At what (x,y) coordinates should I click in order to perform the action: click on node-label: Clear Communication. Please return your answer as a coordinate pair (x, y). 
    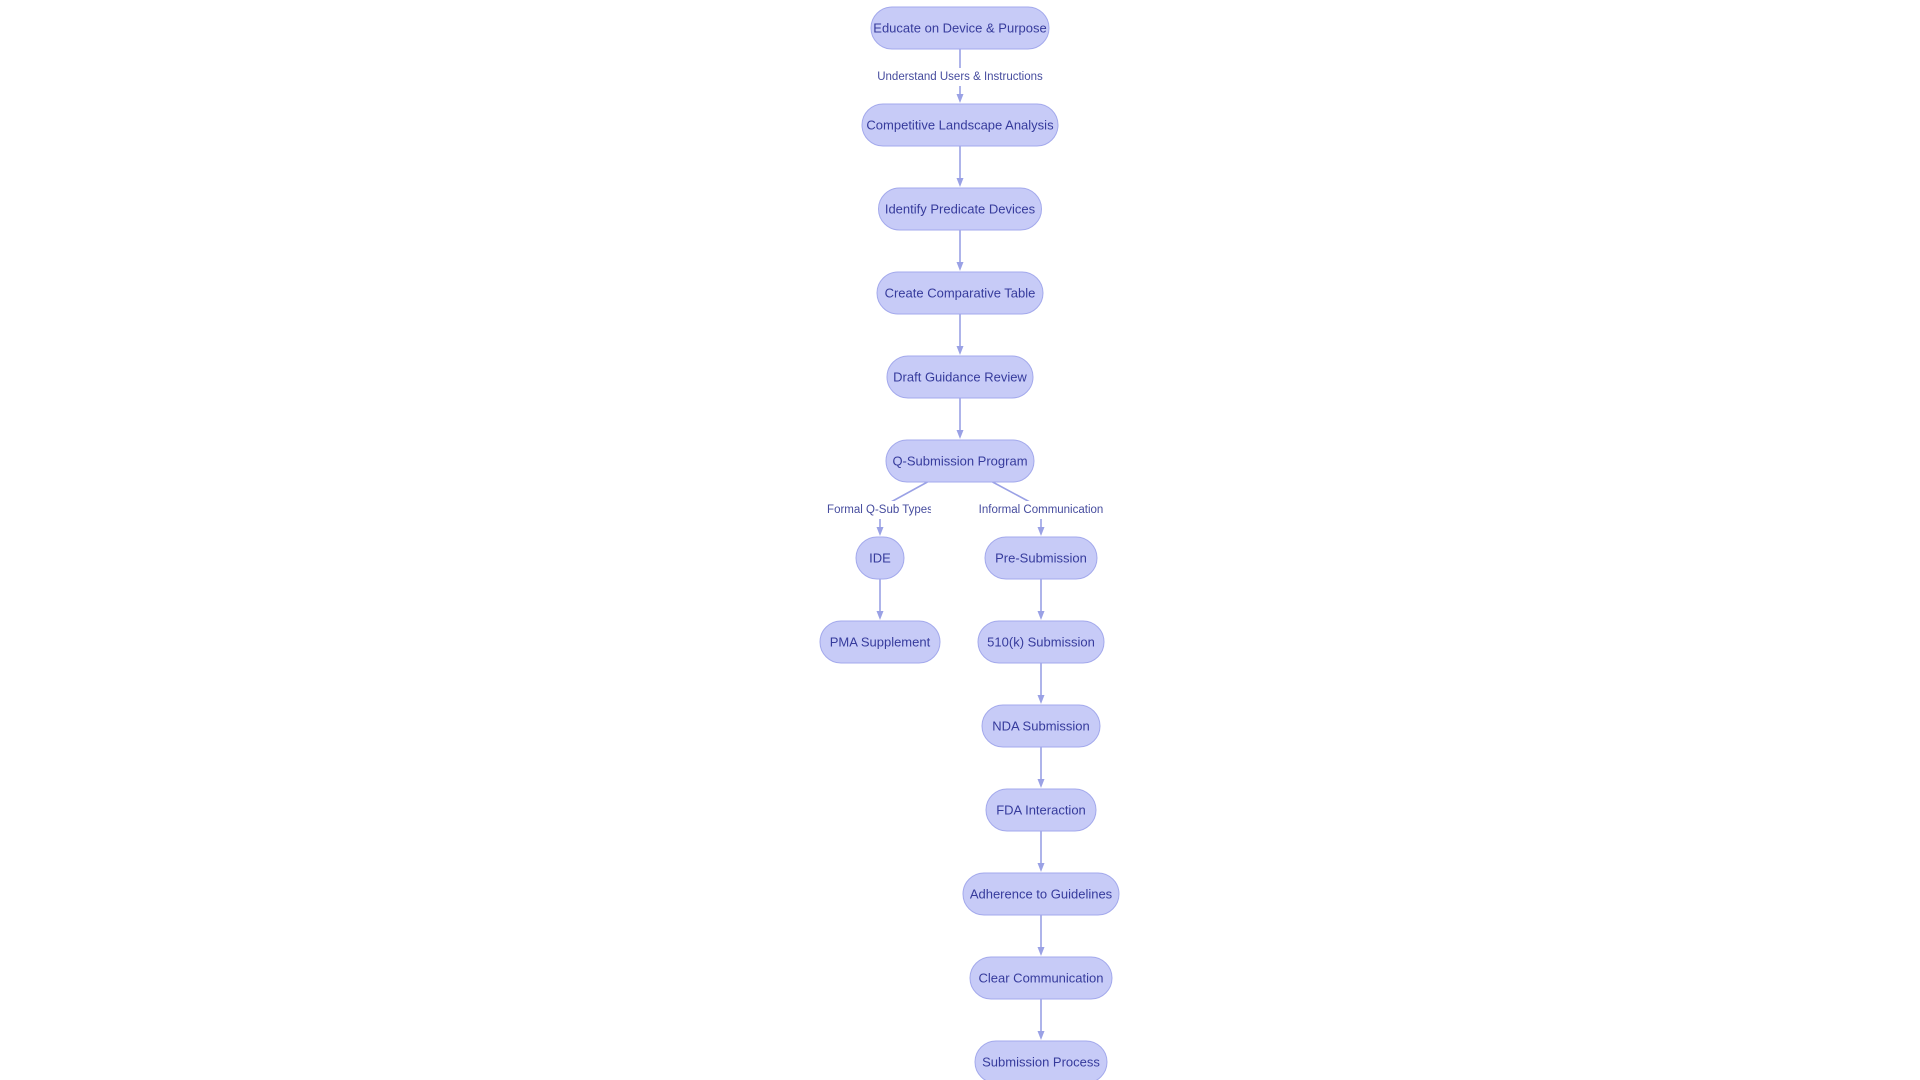
    Looking at the image, I should click on (1041, 977).